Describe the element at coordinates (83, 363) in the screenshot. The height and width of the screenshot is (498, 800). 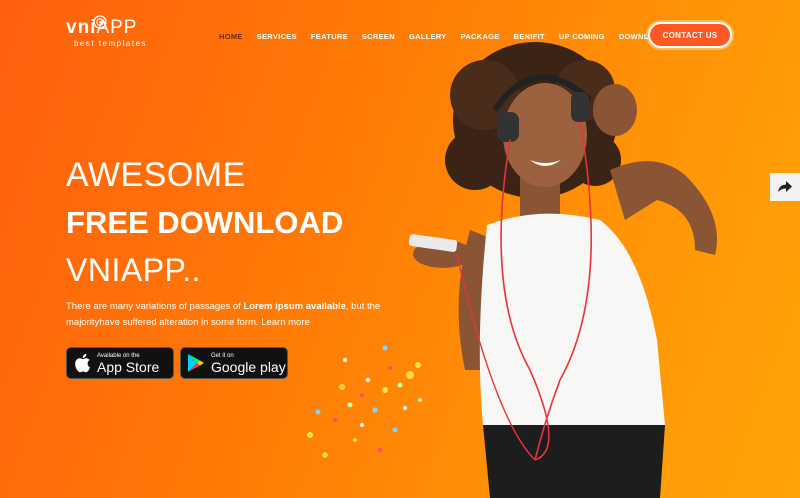
I see `apple-icon` at that location.